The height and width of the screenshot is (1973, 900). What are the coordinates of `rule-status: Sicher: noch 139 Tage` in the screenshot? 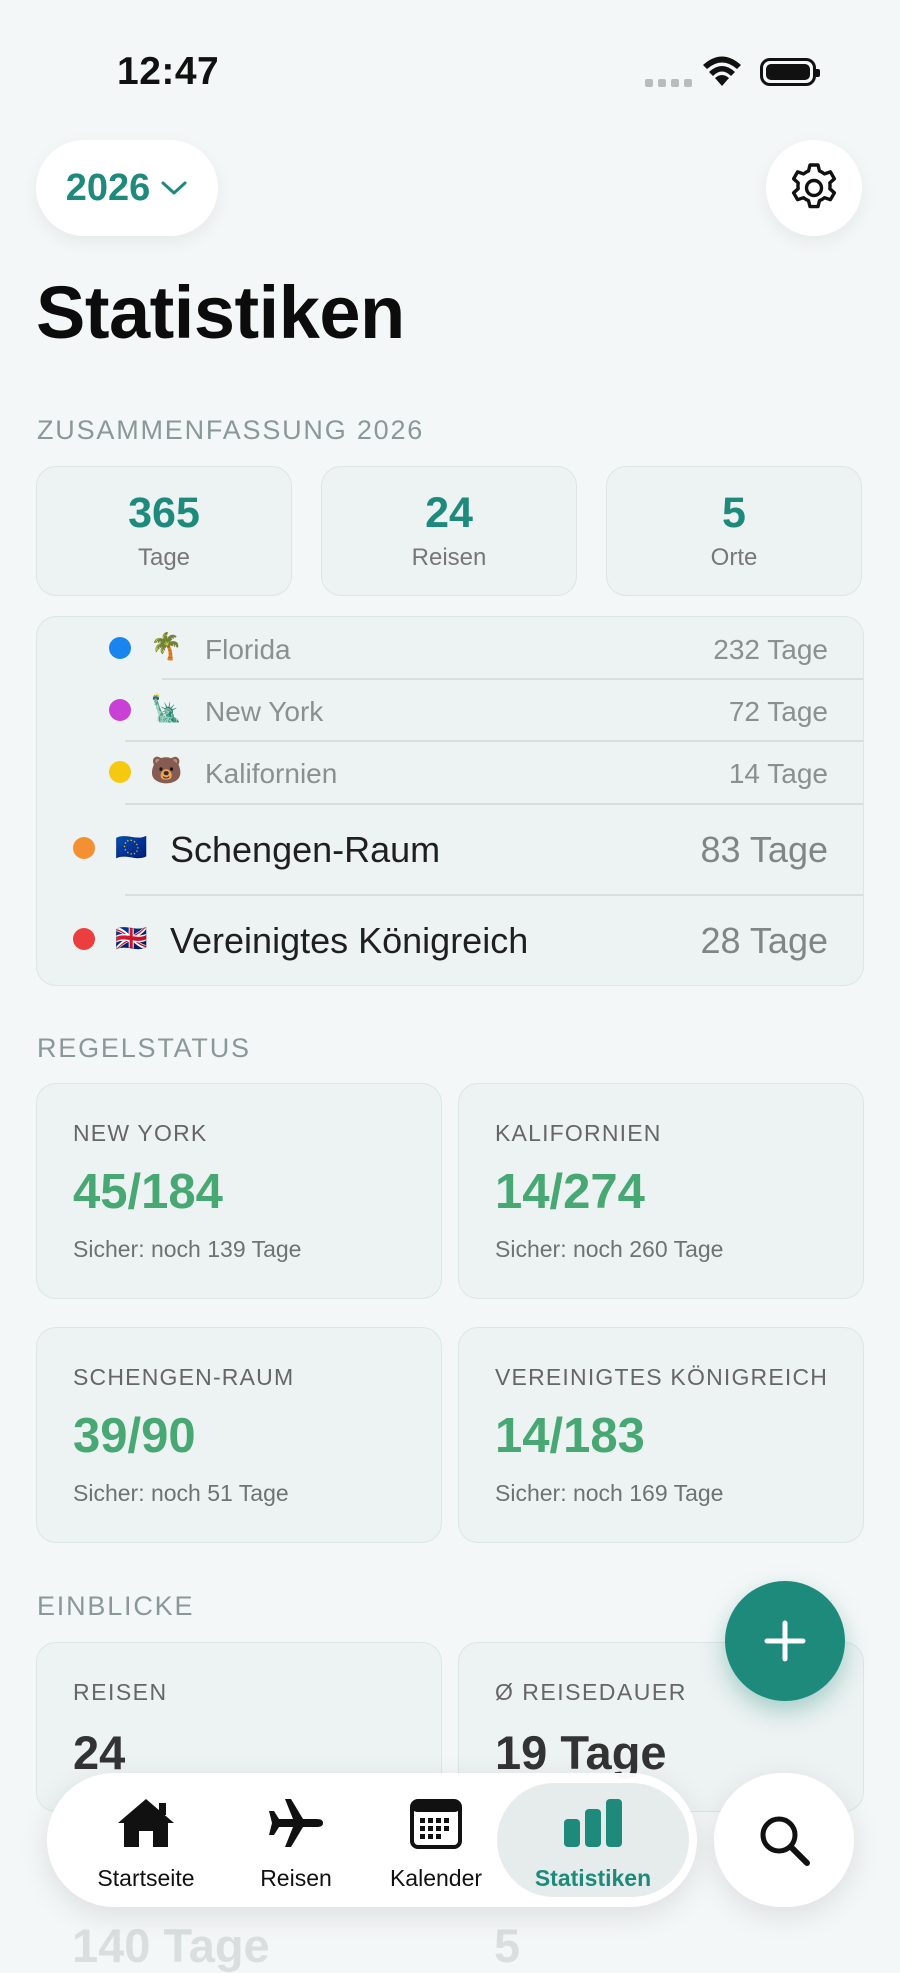 It's located at (187, 1249).